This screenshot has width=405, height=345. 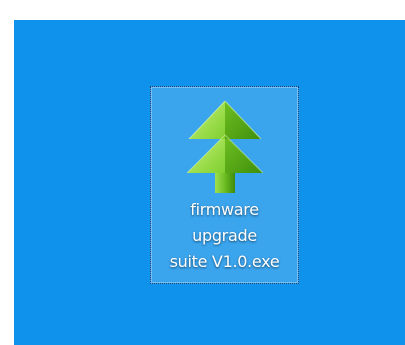 What do you see at coordinates (225, 147) in the screenshot?
I see `green-double-arrow-up-icon` at bounding box center [225, 147].